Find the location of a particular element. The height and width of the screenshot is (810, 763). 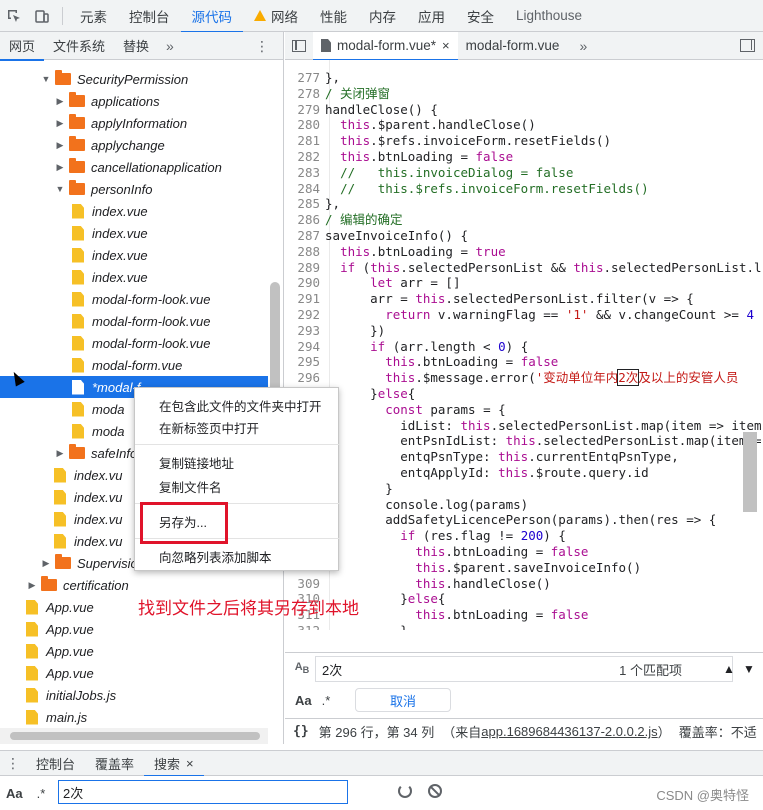

source-map-link: app.1689684436137-2.0.0.2.js is located at coordinates (569, 731).